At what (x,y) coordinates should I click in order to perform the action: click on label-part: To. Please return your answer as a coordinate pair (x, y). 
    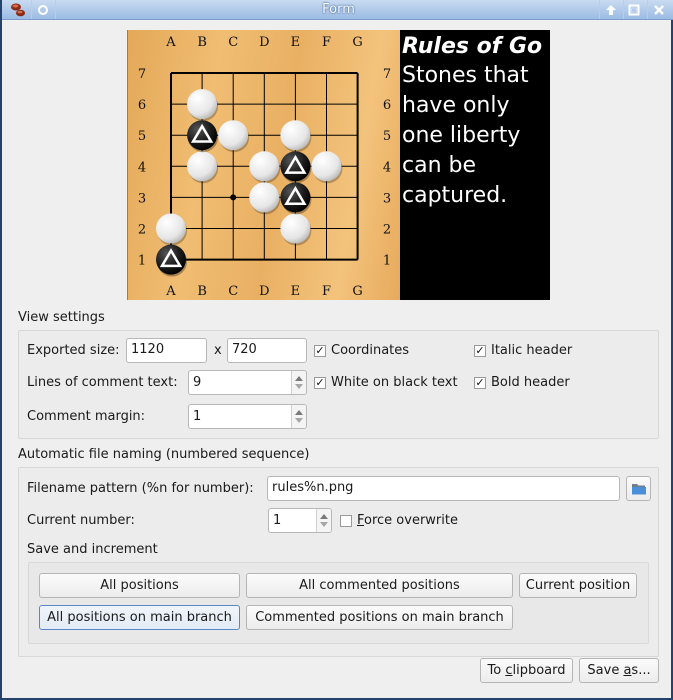
    Looking at the image, I should click on (496, 670).